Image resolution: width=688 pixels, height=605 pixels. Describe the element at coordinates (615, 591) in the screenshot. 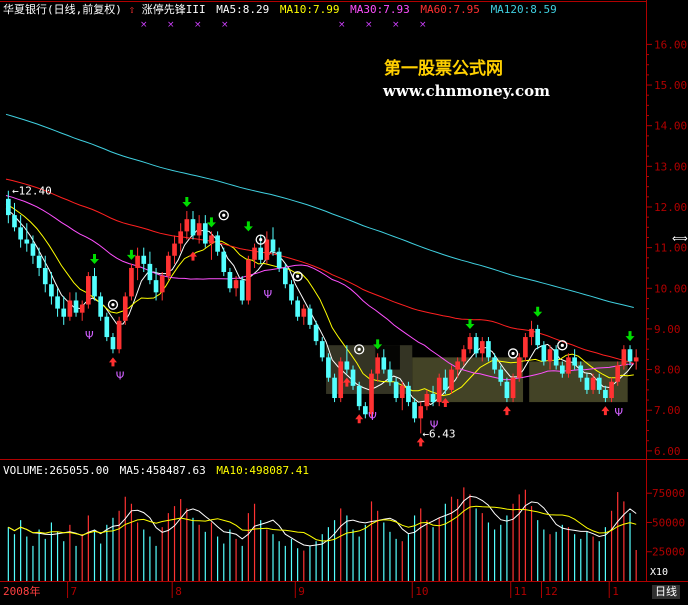

I see `month-label: 1` at that location.